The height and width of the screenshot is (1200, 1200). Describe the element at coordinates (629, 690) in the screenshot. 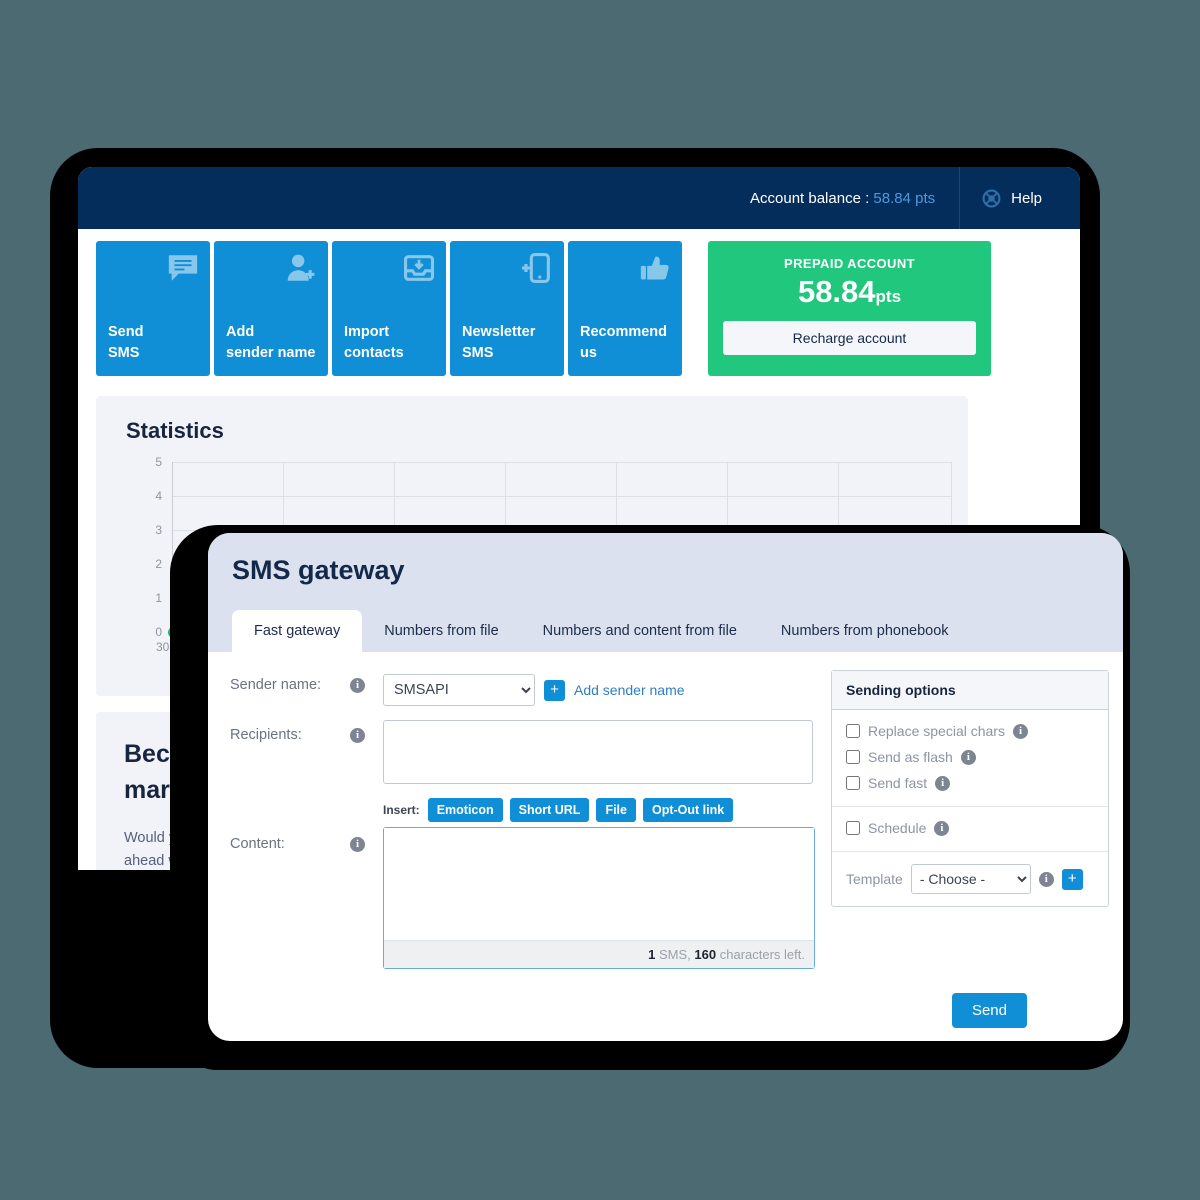

I see `add-sender-name-link: Add sender name` at that location.